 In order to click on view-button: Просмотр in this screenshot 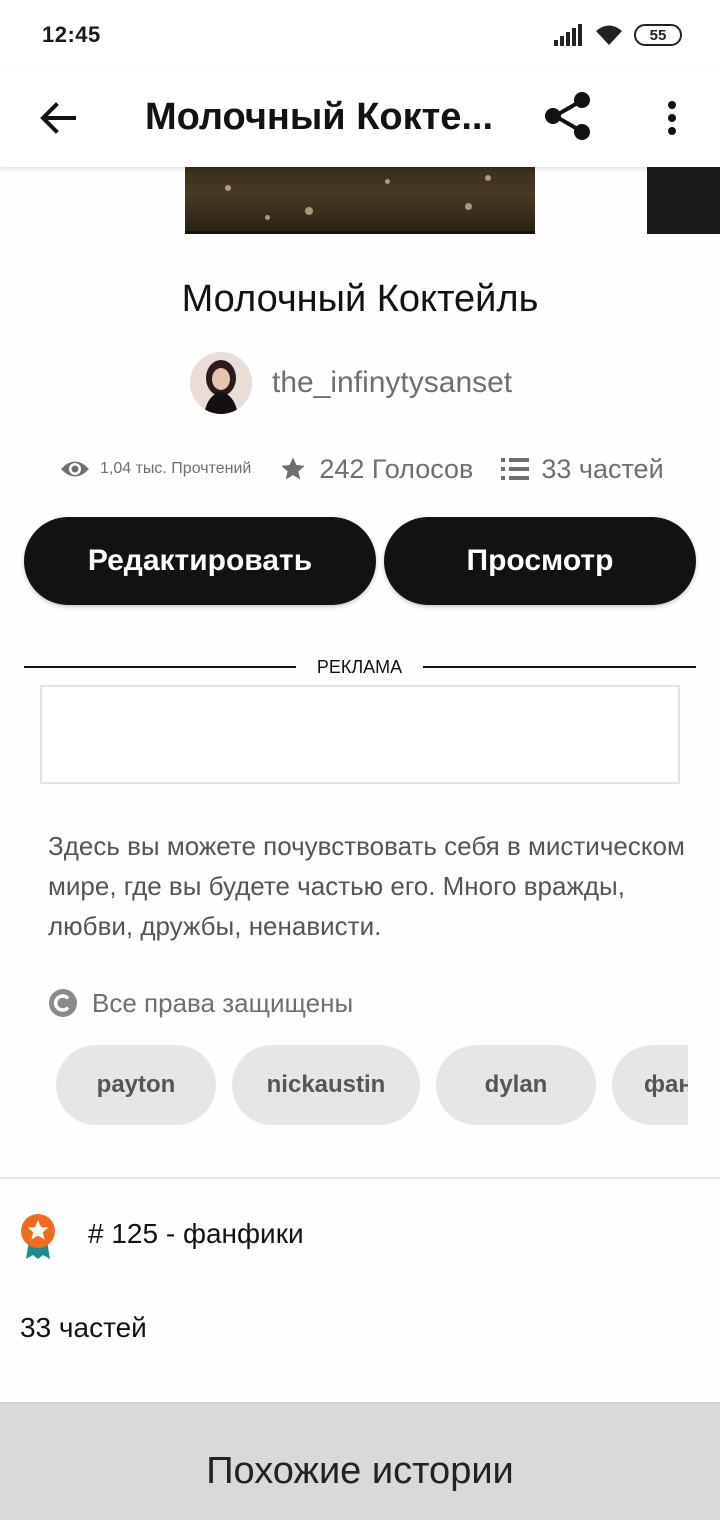, I will do `click(540, 561)`.